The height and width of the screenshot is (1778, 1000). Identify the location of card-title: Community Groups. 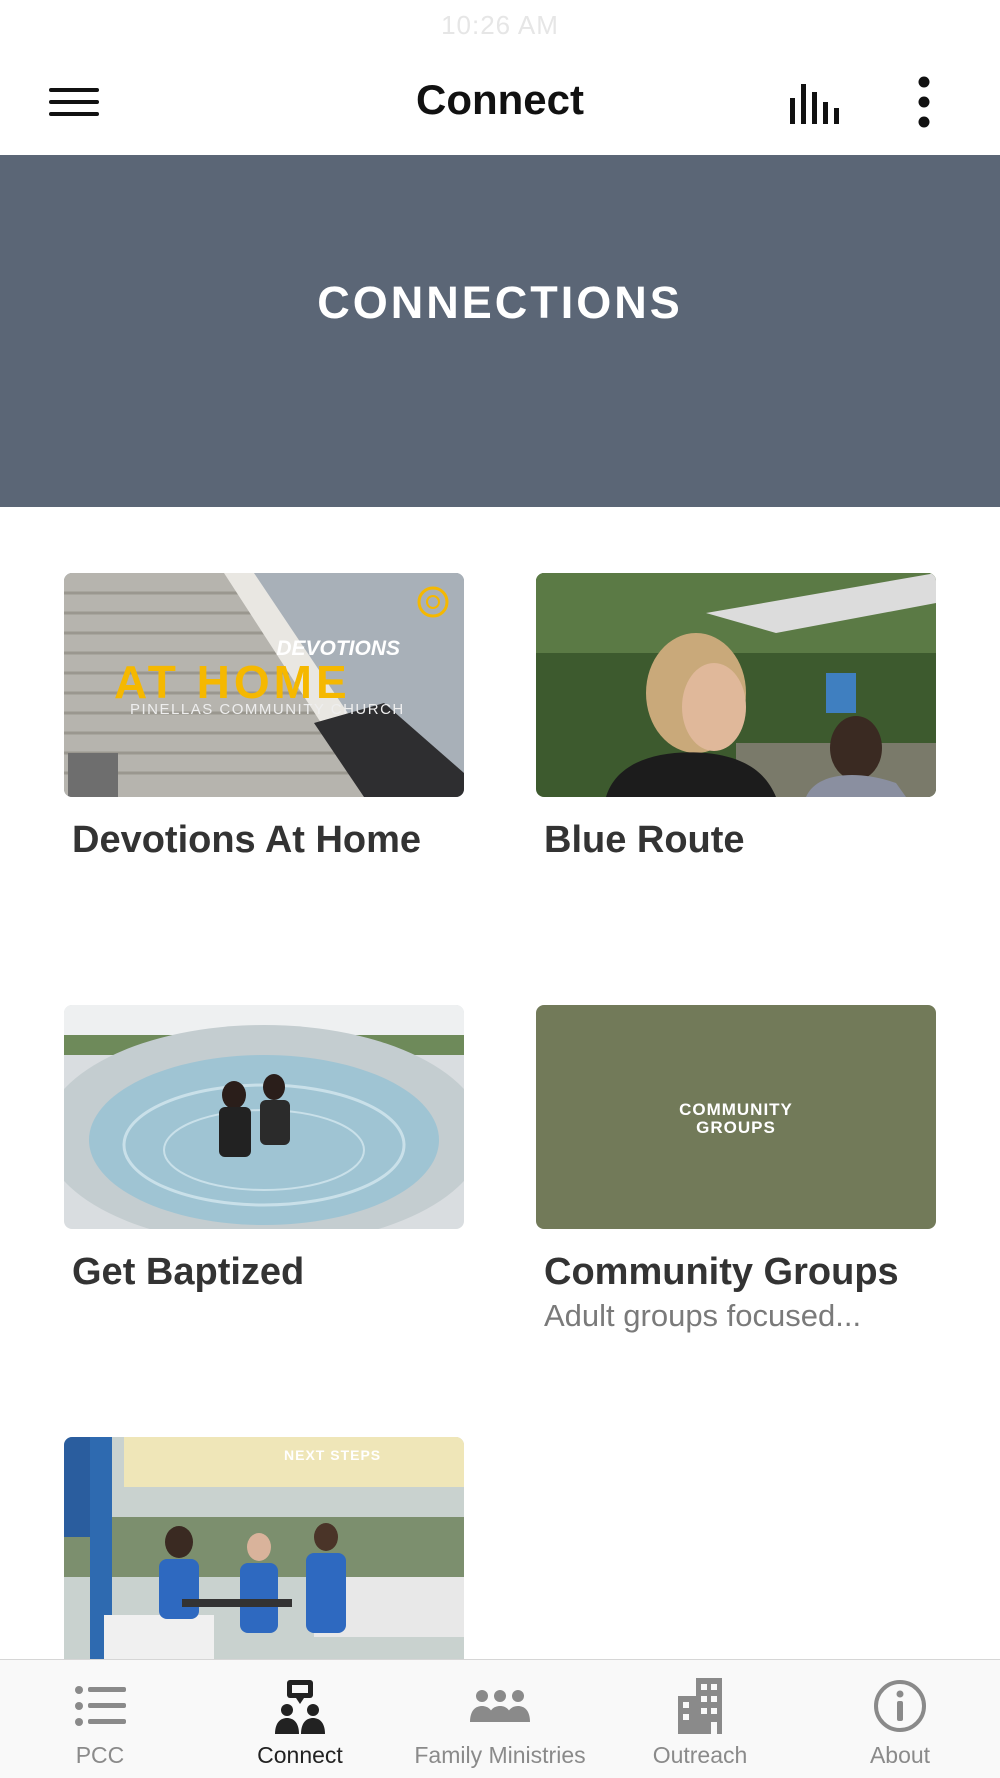
(721, 1272).